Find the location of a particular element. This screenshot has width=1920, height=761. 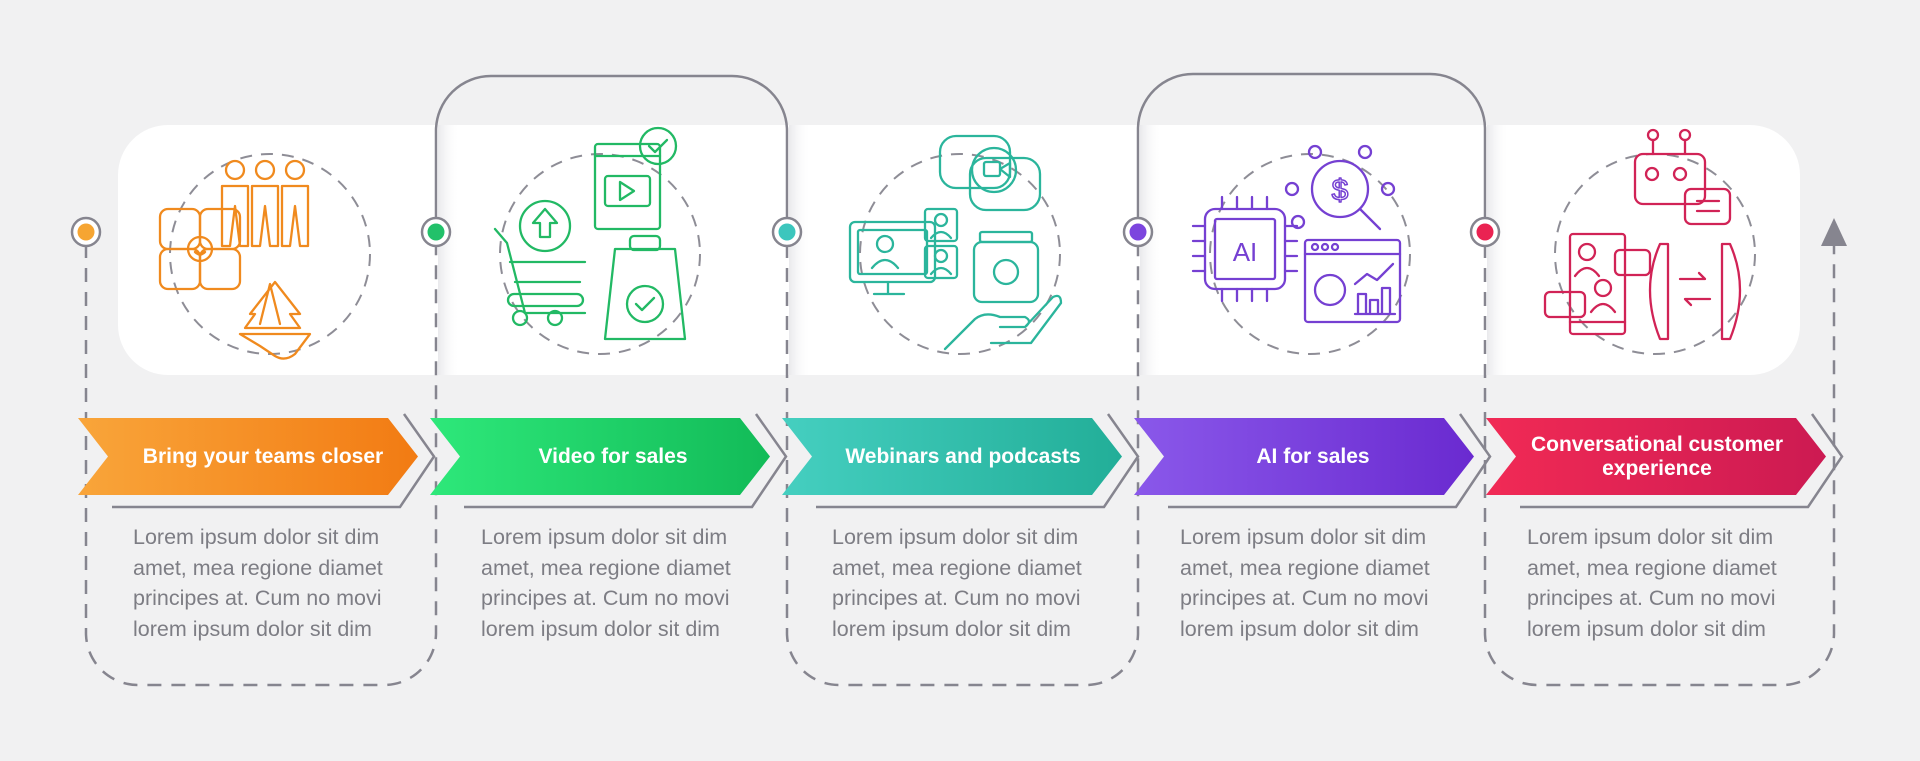

arrow-up-icon is located at coordinates (1834, 232).